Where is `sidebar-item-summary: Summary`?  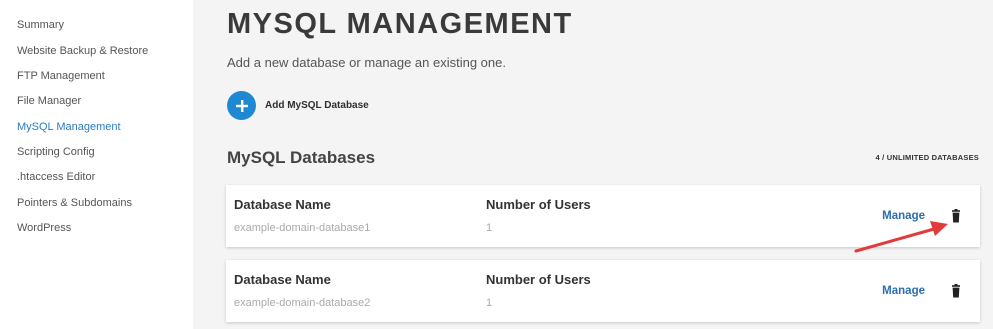
sidebar-item-summary: Summary is located at coordinates (40, 25).